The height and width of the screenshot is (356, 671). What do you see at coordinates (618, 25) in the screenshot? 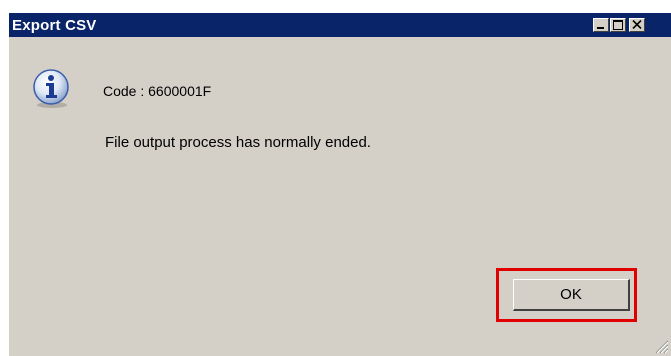
I see `maximize-button` at bounding box center [618, 25].